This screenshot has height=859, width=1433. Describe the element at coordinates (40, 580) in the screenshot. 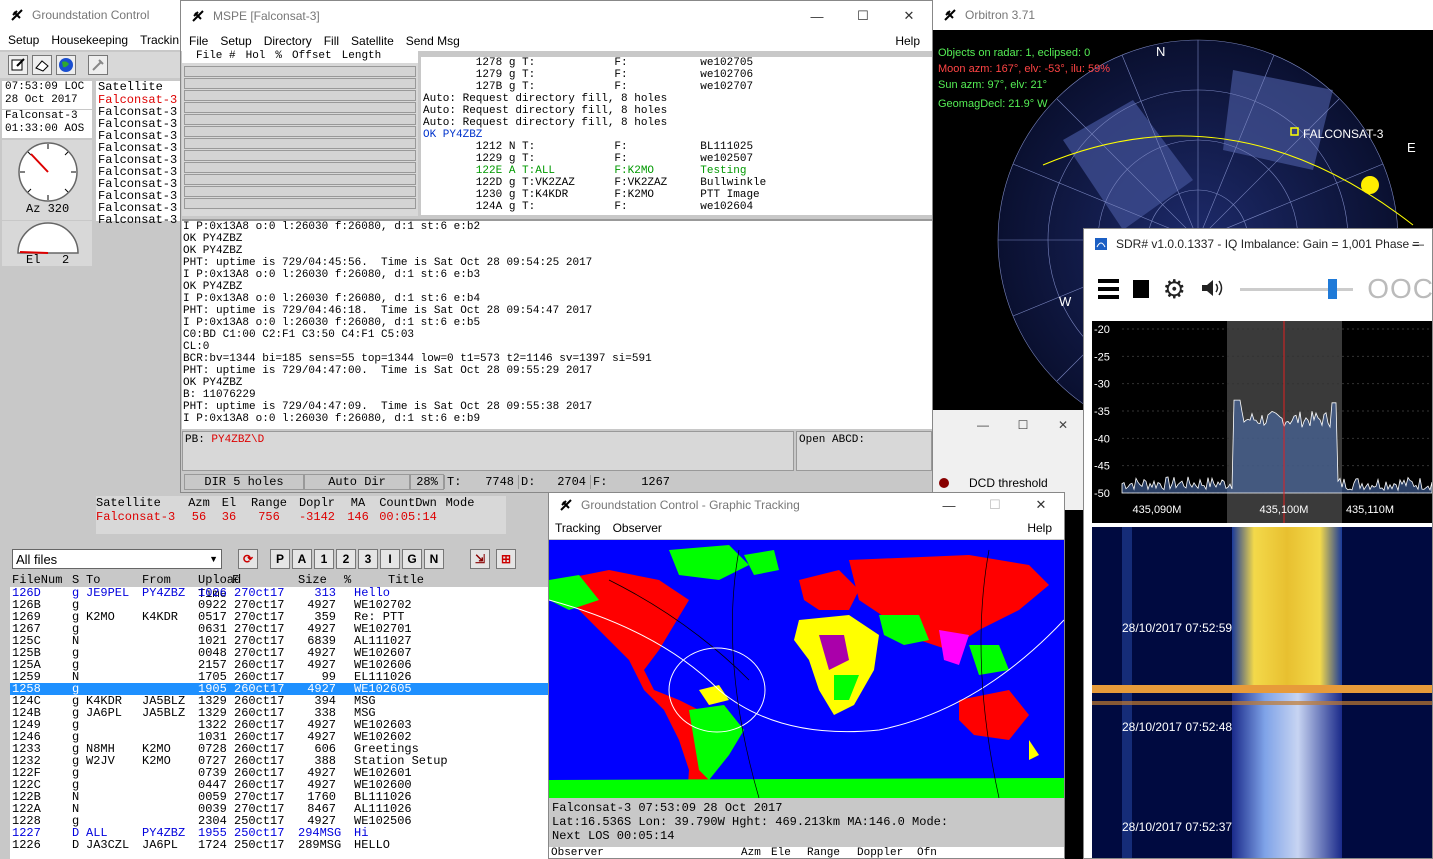

I see `dir-header-cell: FileNum` at that location.